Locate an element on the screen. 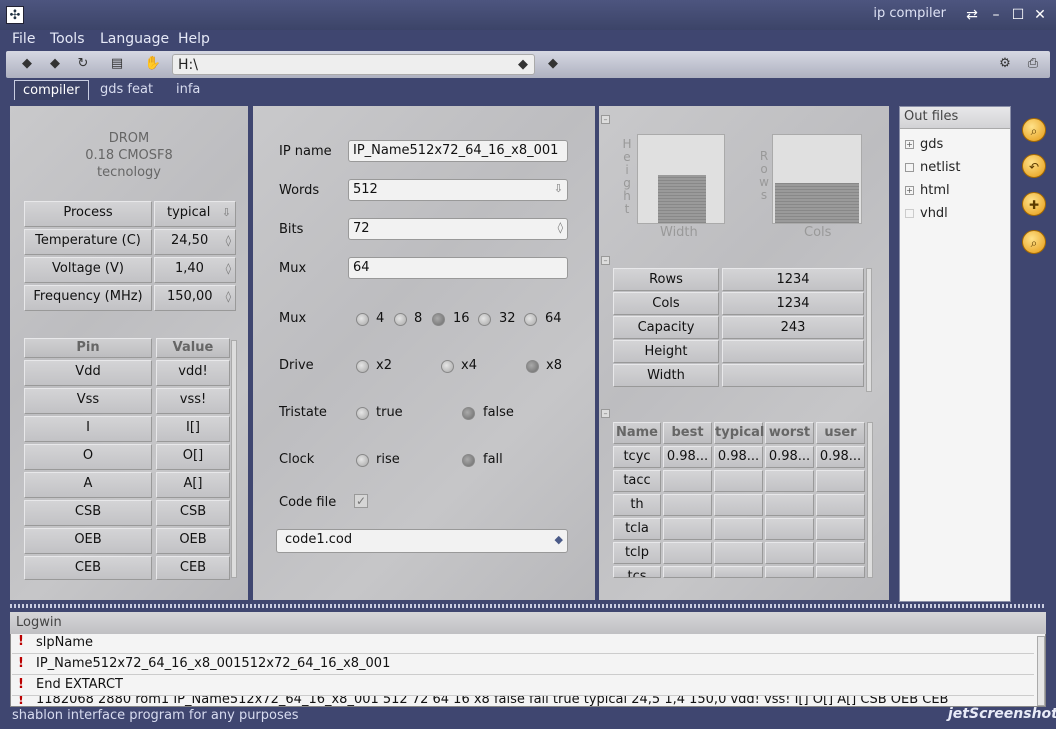 The image size is (1056, 729). pin-value: CSB is located at coordinates (193, 513).